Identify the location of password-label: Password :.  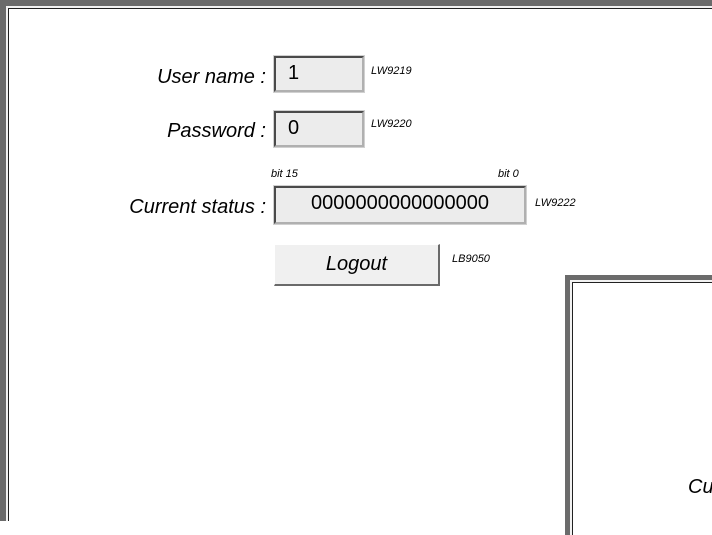
(216, 131).